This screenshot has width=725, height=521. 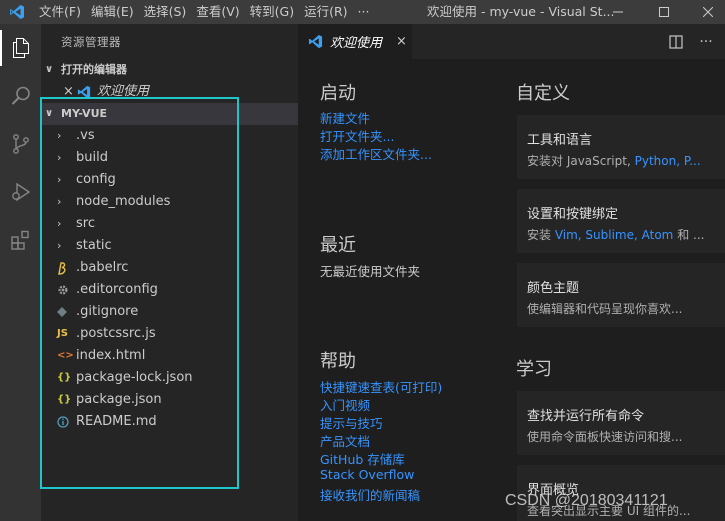 I want to click on customize-heading: 自定义, so click(x=543, y=93).